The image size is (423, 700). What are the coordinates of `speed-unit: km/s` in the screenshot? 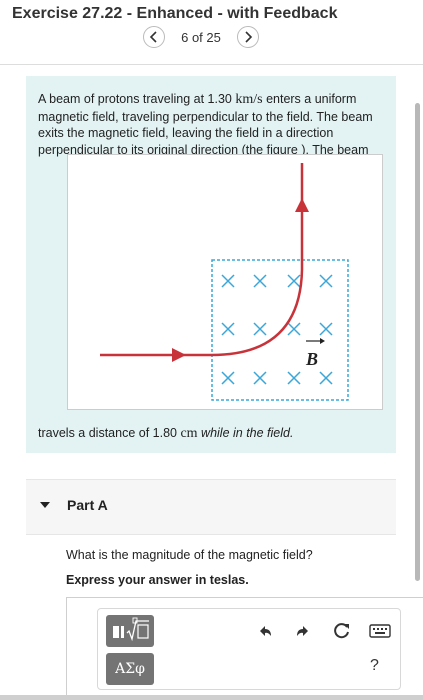 It's located at (249, 99).